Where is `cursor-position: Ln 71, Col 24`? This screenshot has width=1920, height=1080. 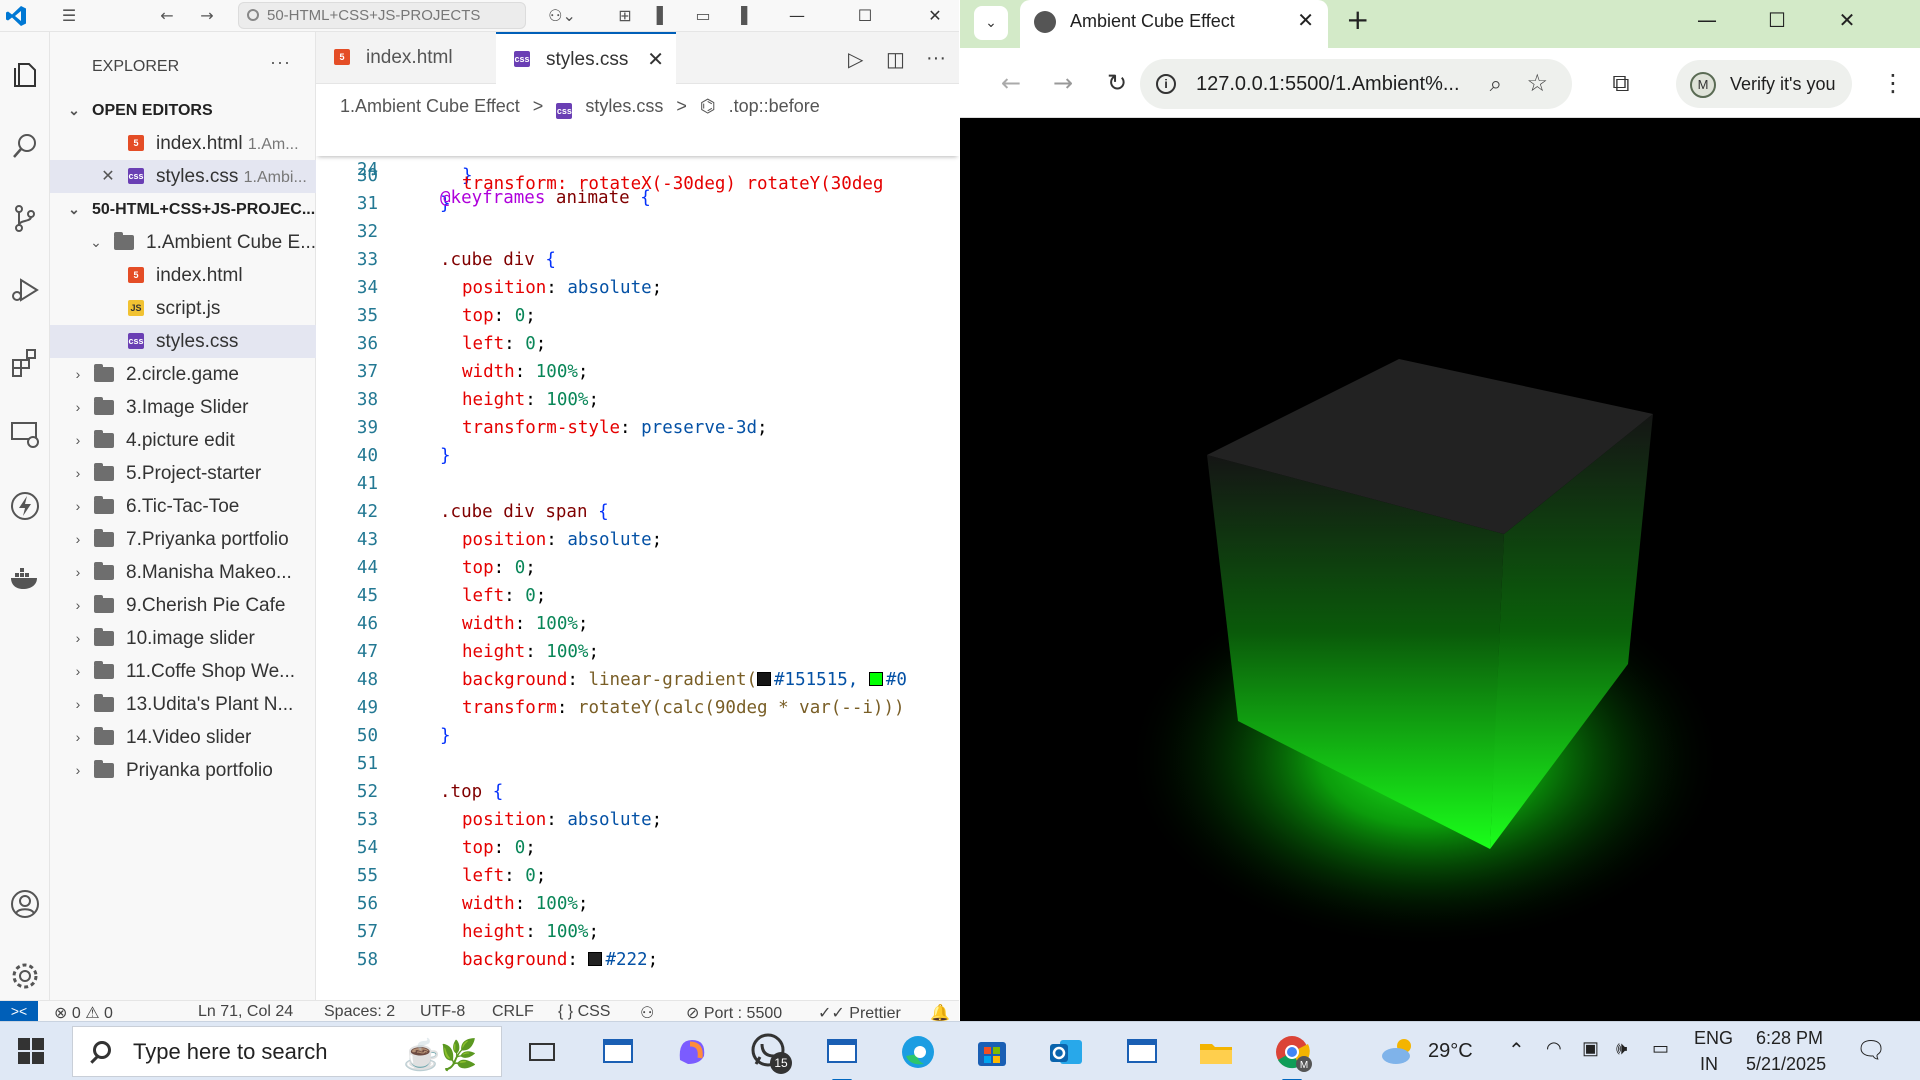 cursor-position: Ln 71, Col 24 is located at coordinates (245, 1012).